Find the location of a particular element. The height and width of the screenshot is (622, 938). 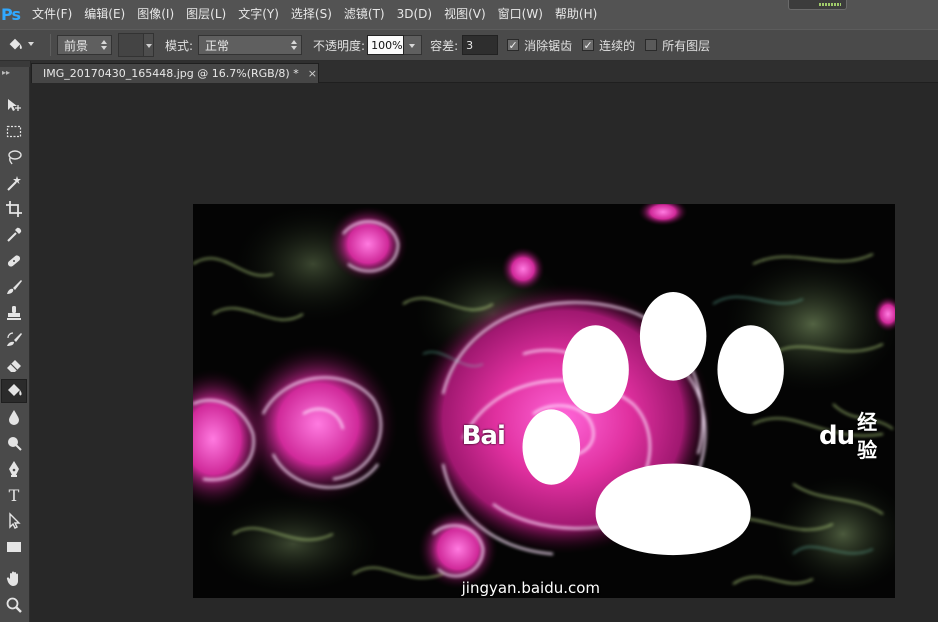

opacity-input: 100% is located at coordinates (386, 45).